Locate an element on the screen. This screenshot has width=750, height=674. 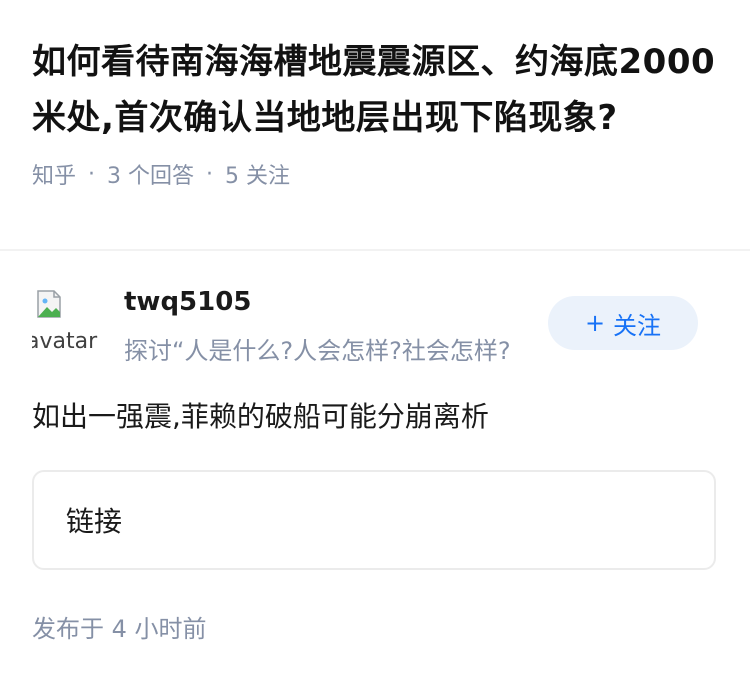
avatar: avatar is located at coordinates (68, 323).